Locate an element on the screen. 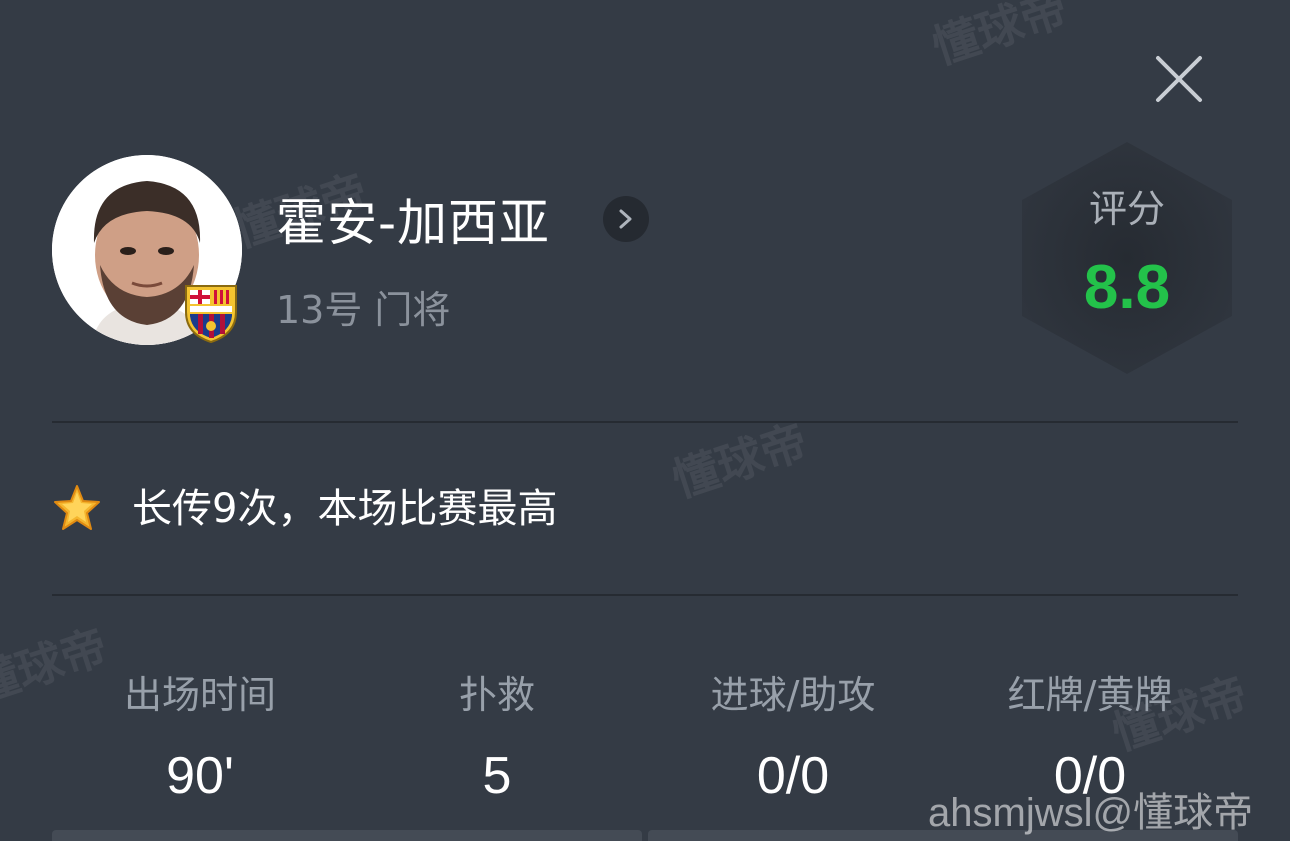 The image size is (1290, 841). stat-label: 红牌/黄牌 is located at coordinates (1090, 695).